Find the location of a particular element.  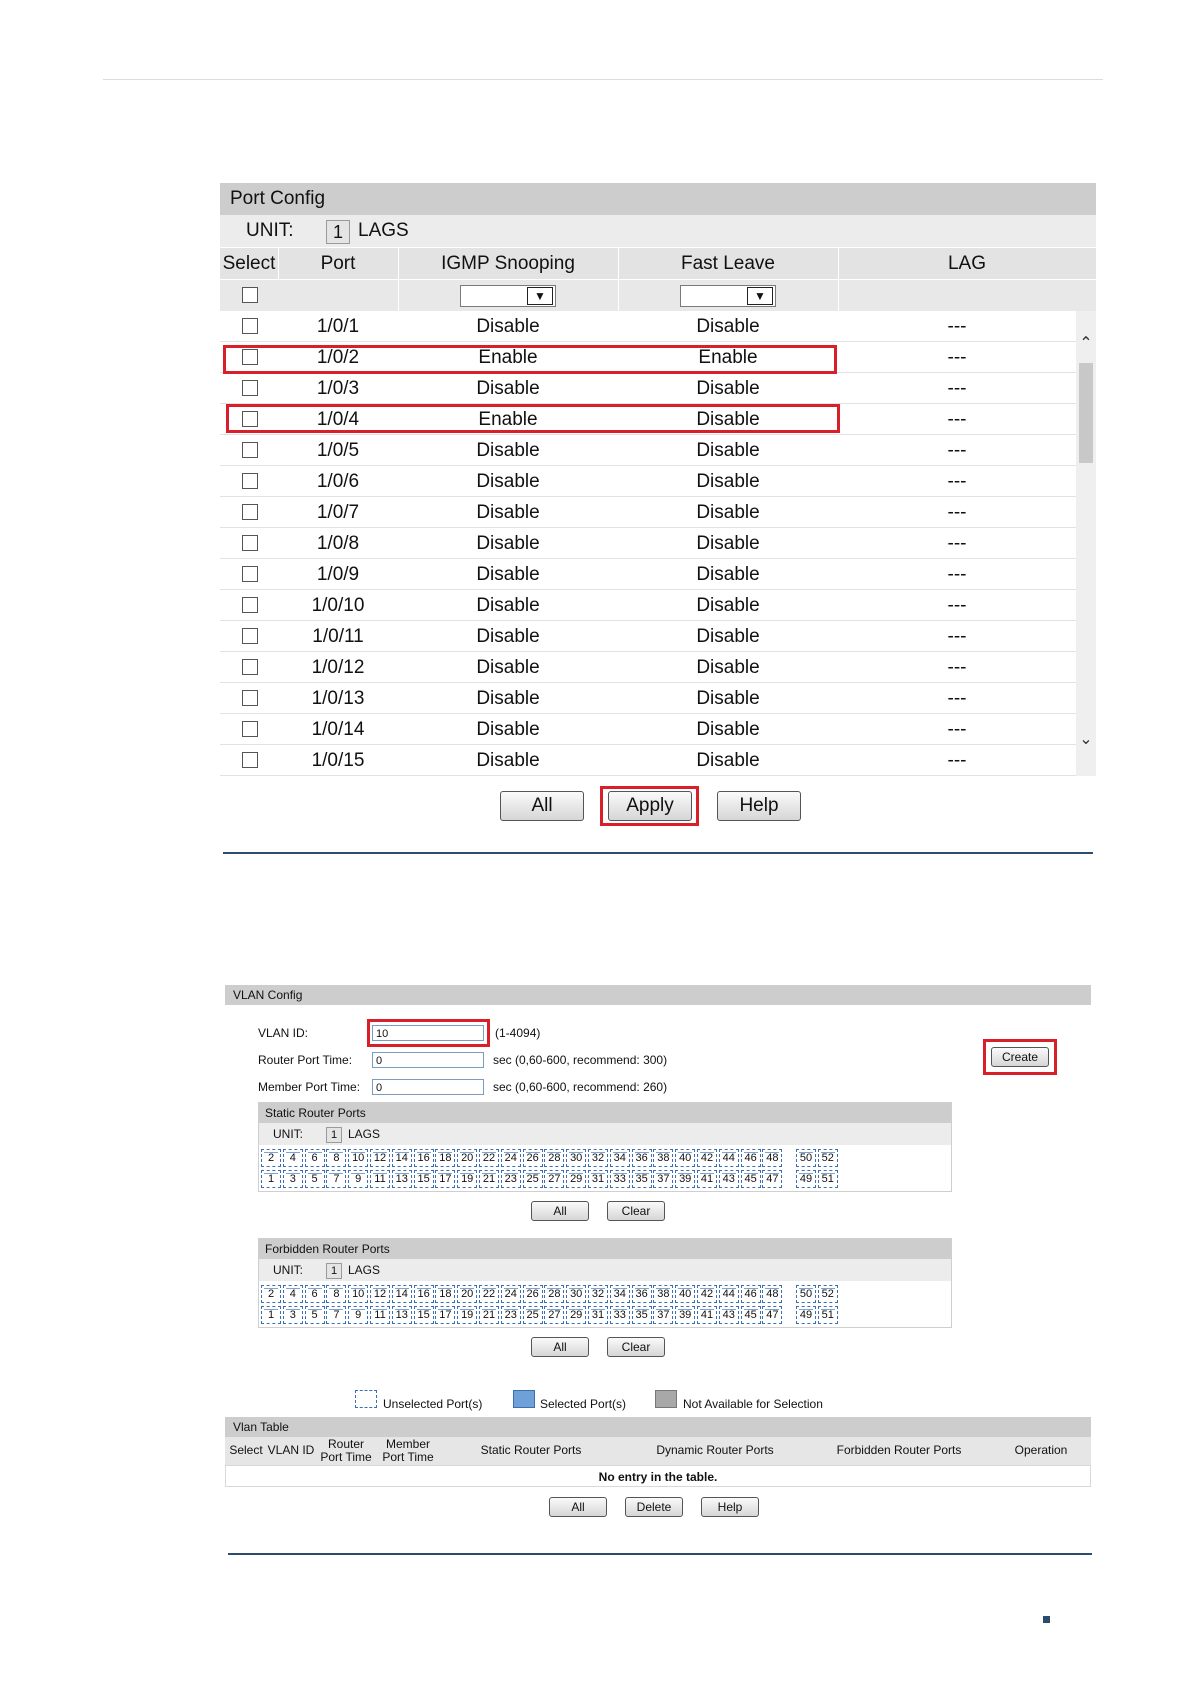

static-port: 50 is located at coordinates (806, 1158).